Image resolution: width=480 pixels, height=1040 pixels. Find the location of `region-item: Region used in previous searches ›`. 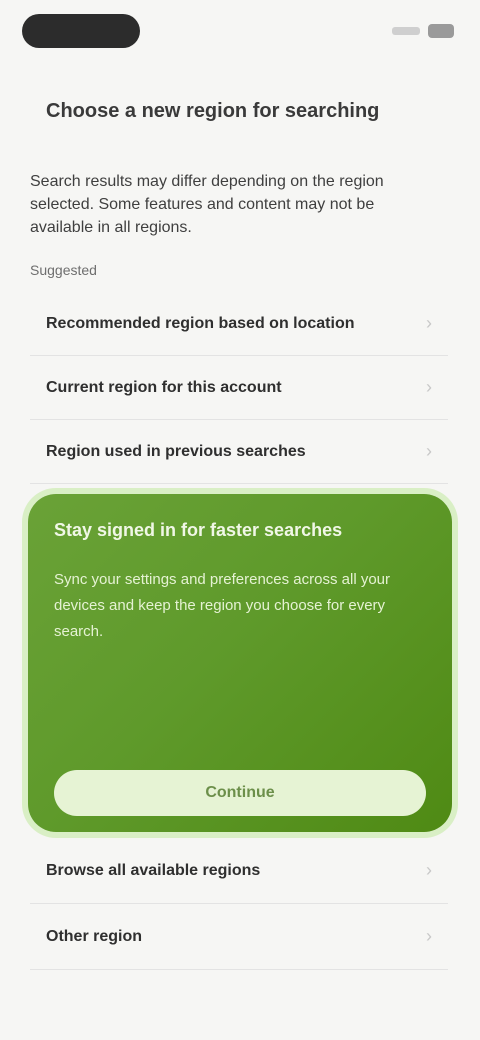

region-item: Region used in previous searches › is located at coordinates (239, 452).